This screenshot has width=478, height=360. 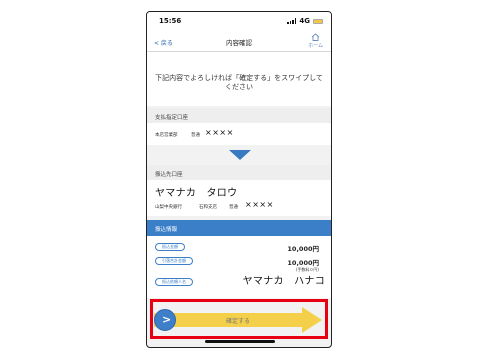 I want to click on withdrawal-header: 支払指定口座, so click(x=239, y=115).